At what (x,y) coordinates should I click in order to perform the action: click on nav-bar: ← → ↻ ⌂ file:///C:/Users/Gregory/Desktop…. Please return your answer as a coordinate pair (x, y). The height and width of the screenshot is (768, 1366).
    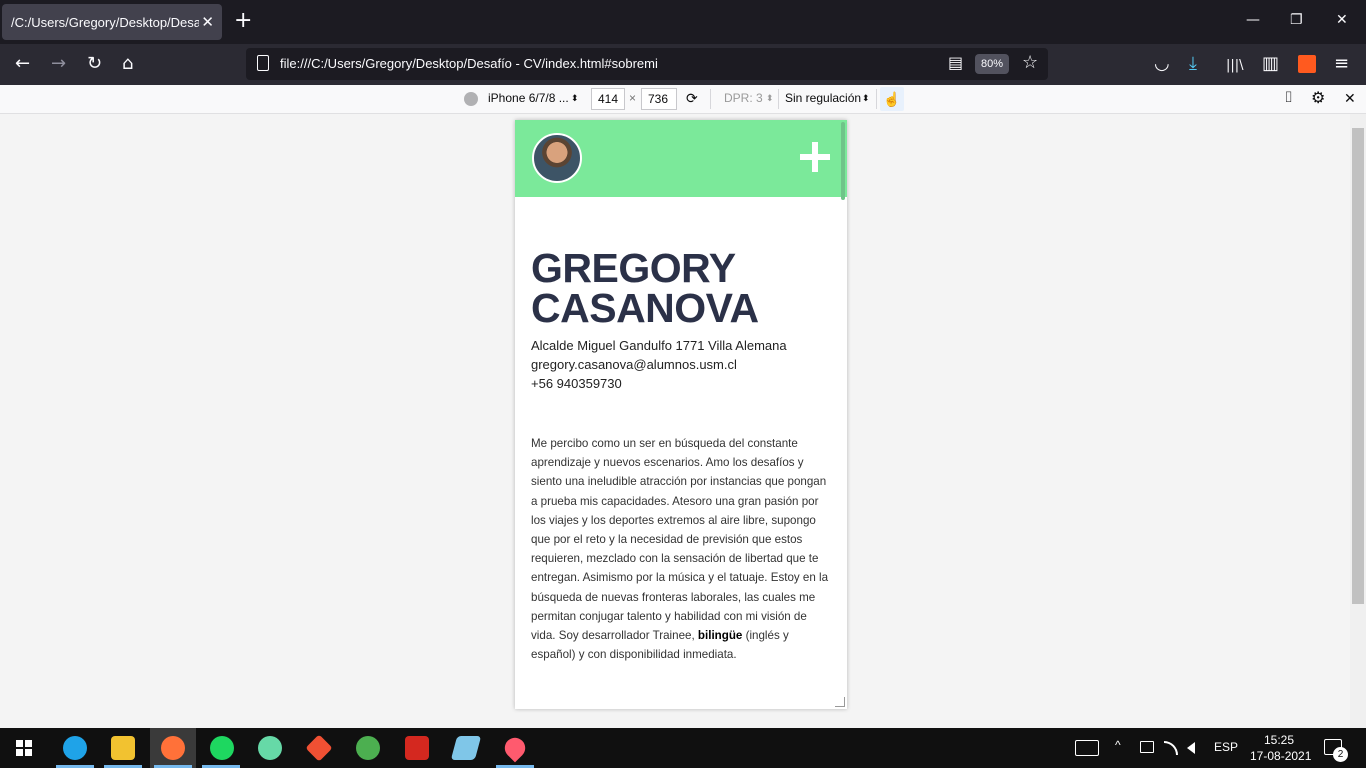
    Looking at the image, I should click on (683, 64).